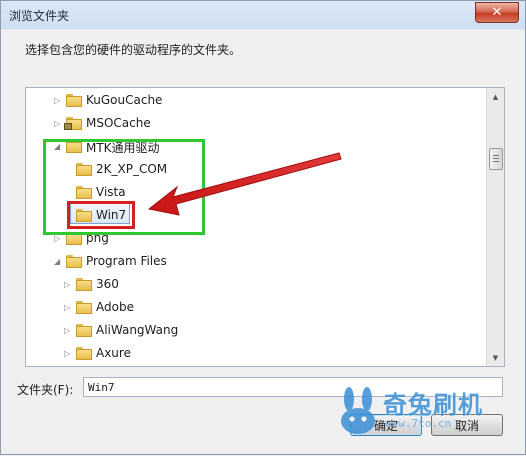 The height and width of the screenshot is (456, 526). I want to click on tree-item-msocache: ▷ MSOCache, so click(256, 124).